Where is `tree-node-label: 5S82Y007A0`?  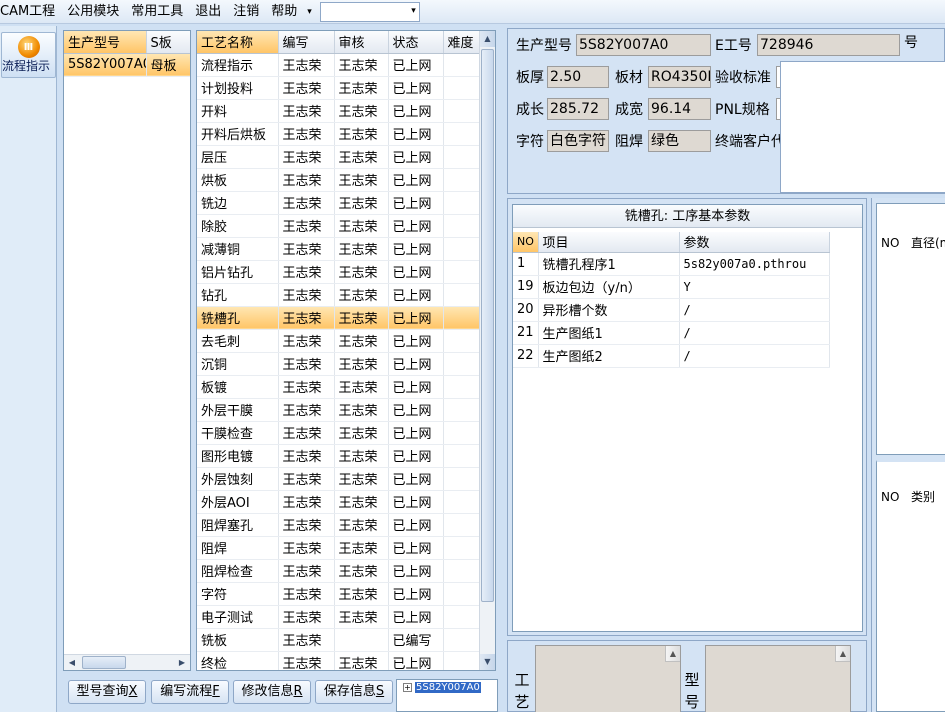 tree-node-label: 5S82Y007A0 is located at coordinates (448, 687).